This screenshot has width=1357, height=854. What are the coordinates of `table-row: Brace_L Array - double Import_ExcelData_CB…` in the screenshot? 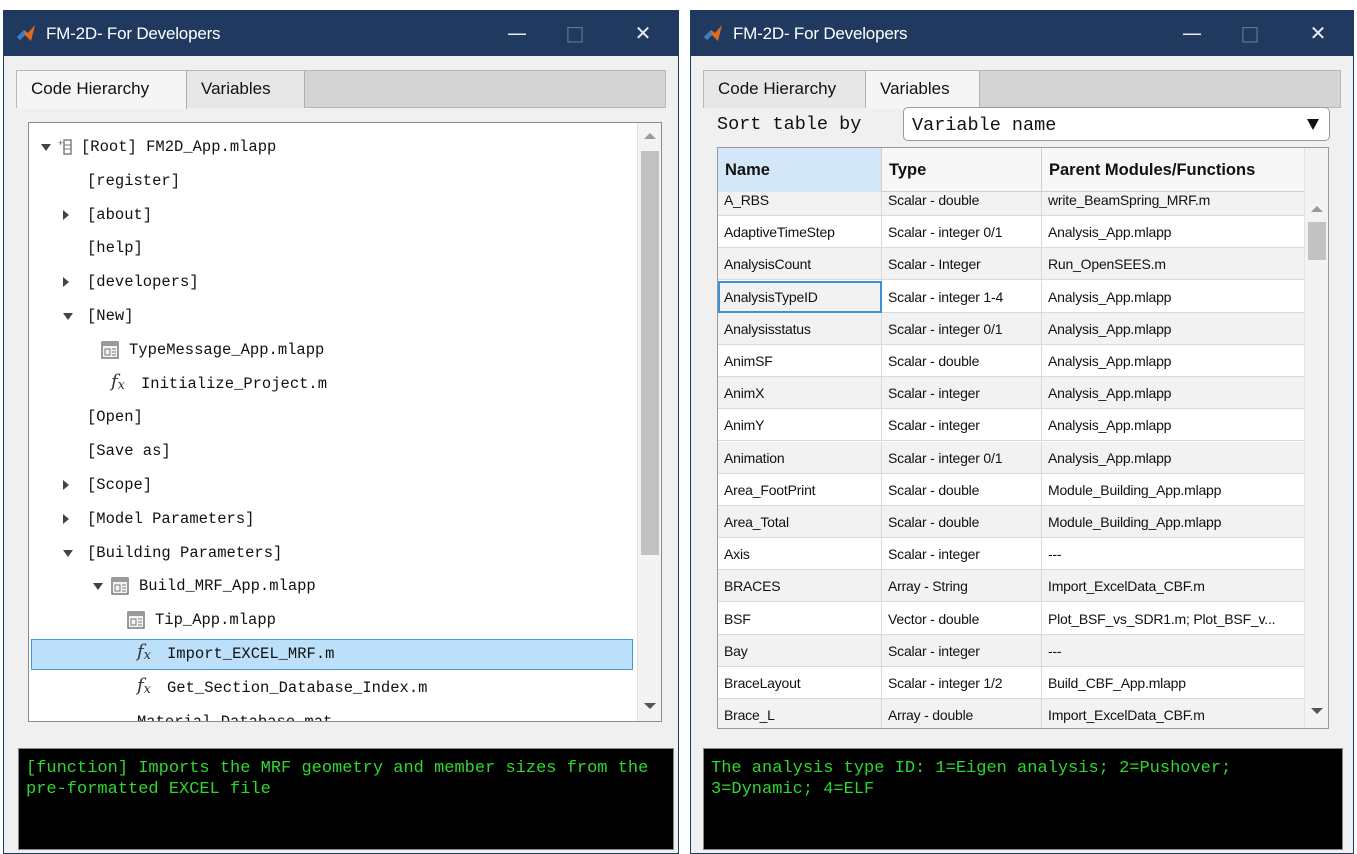 It's located at (1012, 713).